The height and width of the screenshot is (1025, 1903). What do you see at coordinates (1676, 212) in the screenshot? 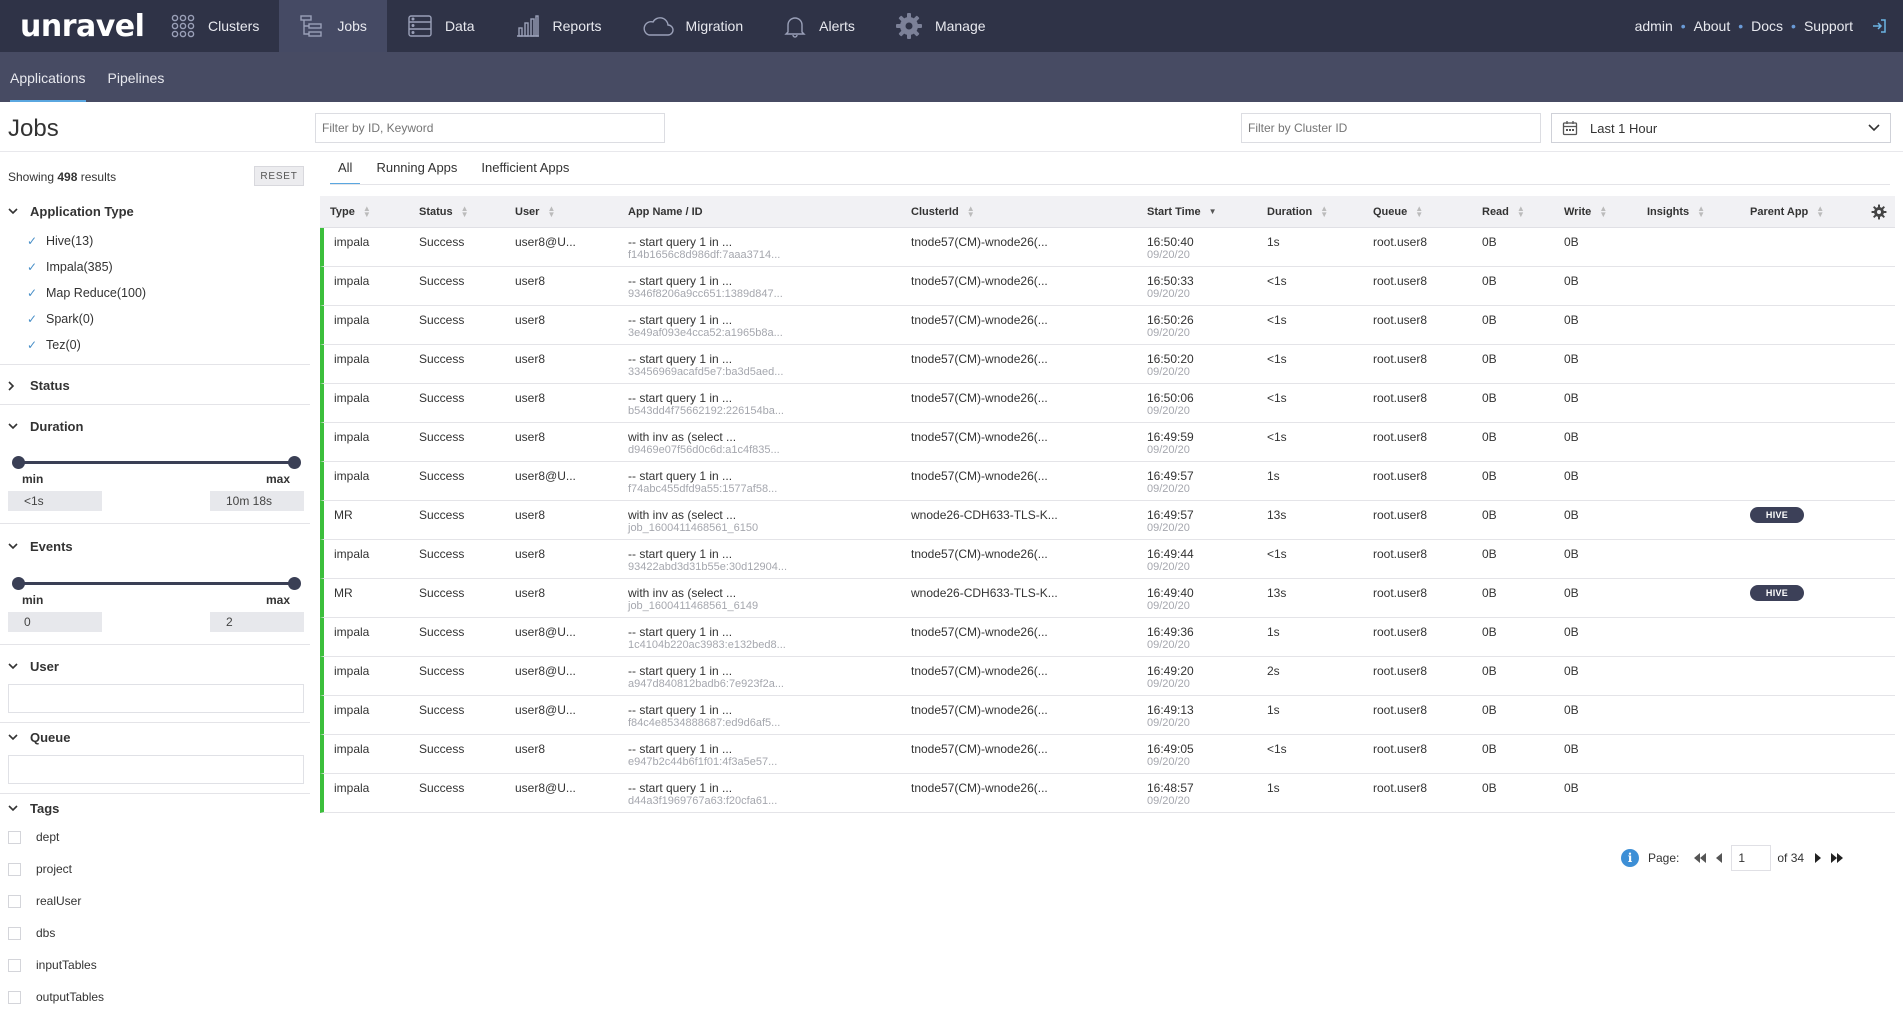
I see `col-insights: Insights ▲ ▼` at bounding box center [1676, 212].